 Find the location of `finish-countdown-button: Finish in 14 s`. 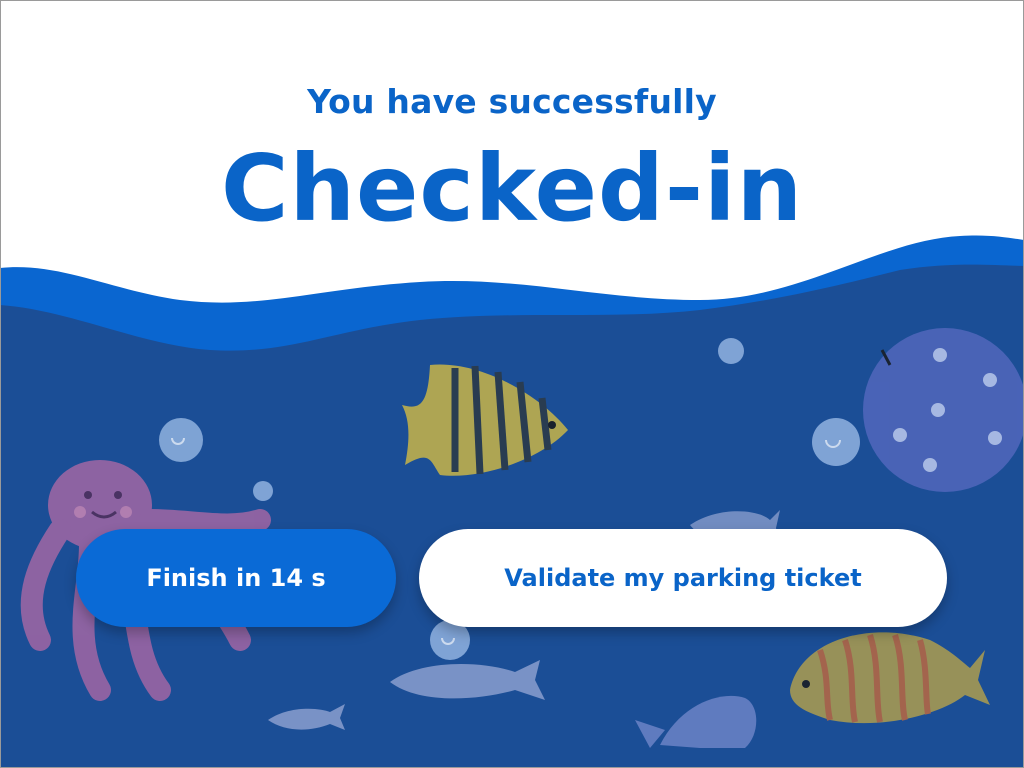

finish-countdown-button: Finish in 14 s is located at coordinates (236, 578).